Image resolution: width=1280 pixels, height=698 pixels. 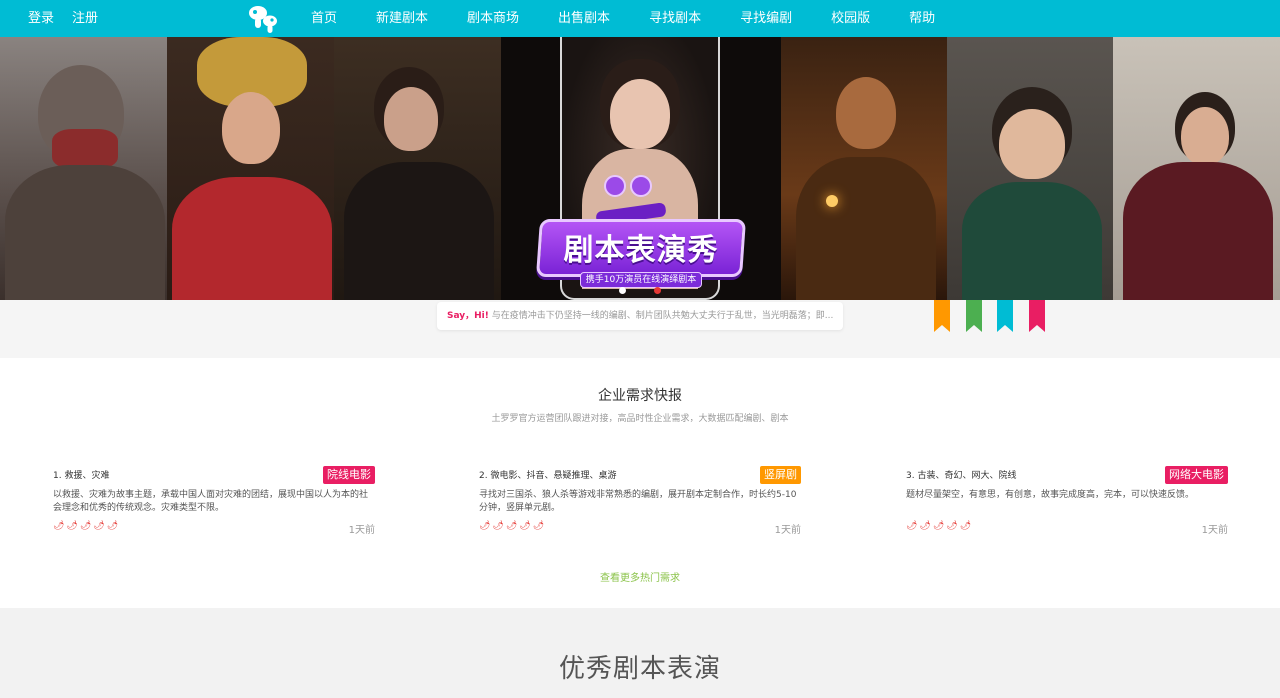 What do you see at coordinates (639, 669) in the screenshot?
I see `showcase-title: 优秀剧本表演` at bounding box center [639, 669].